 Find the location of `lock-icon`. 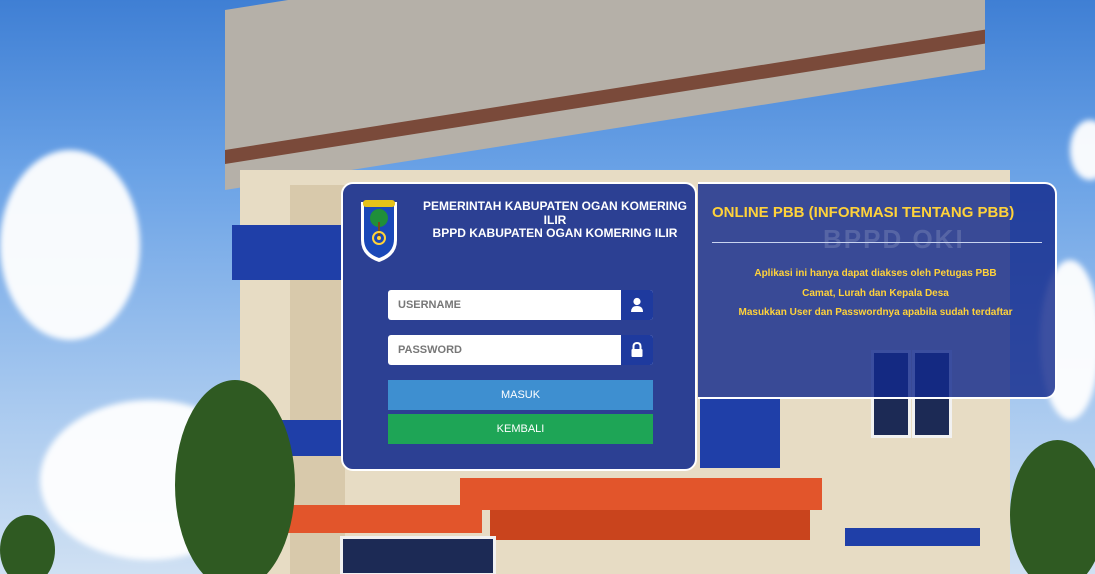

lock-icon is located at coordinates (637, 350).